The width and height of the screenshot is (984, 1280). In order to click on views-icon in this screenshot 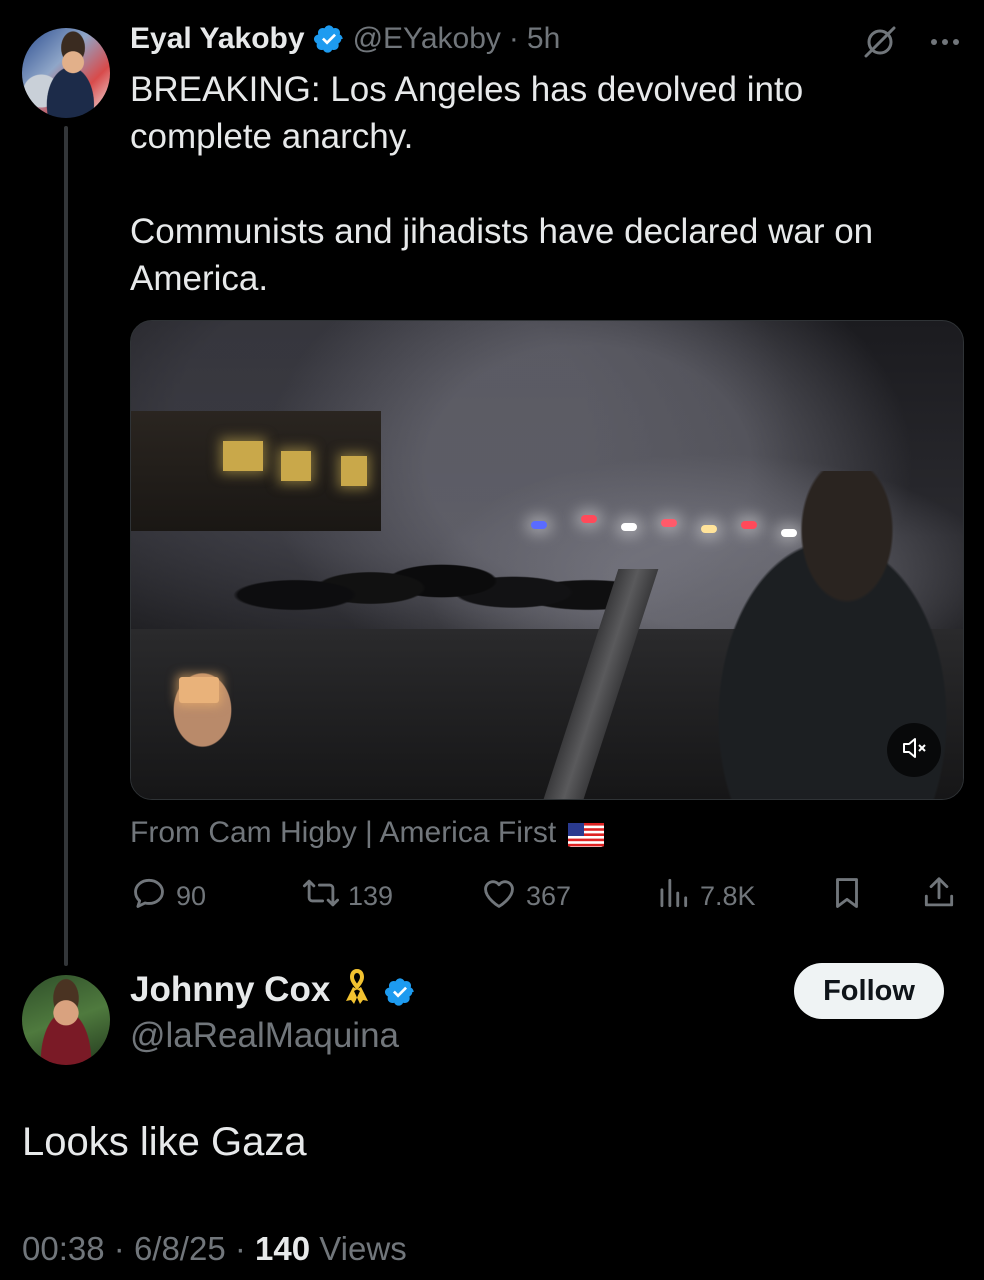, I will do `click(673, 896)`.